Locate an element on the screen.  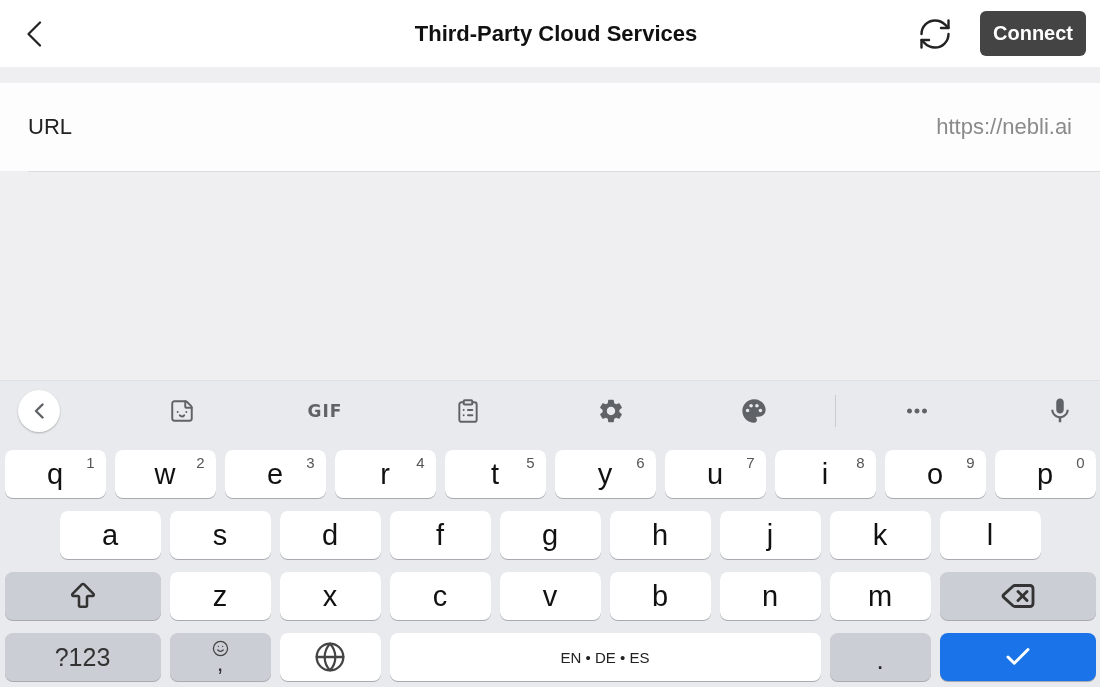
letter-key: h is located at coordinates (660, 535).